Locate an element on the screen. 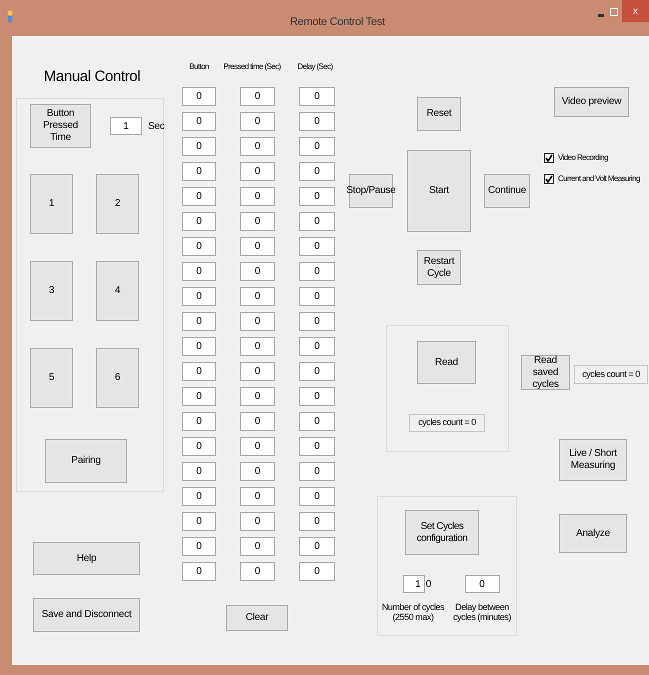  read-button: Read is located at coordinates (446, 362).